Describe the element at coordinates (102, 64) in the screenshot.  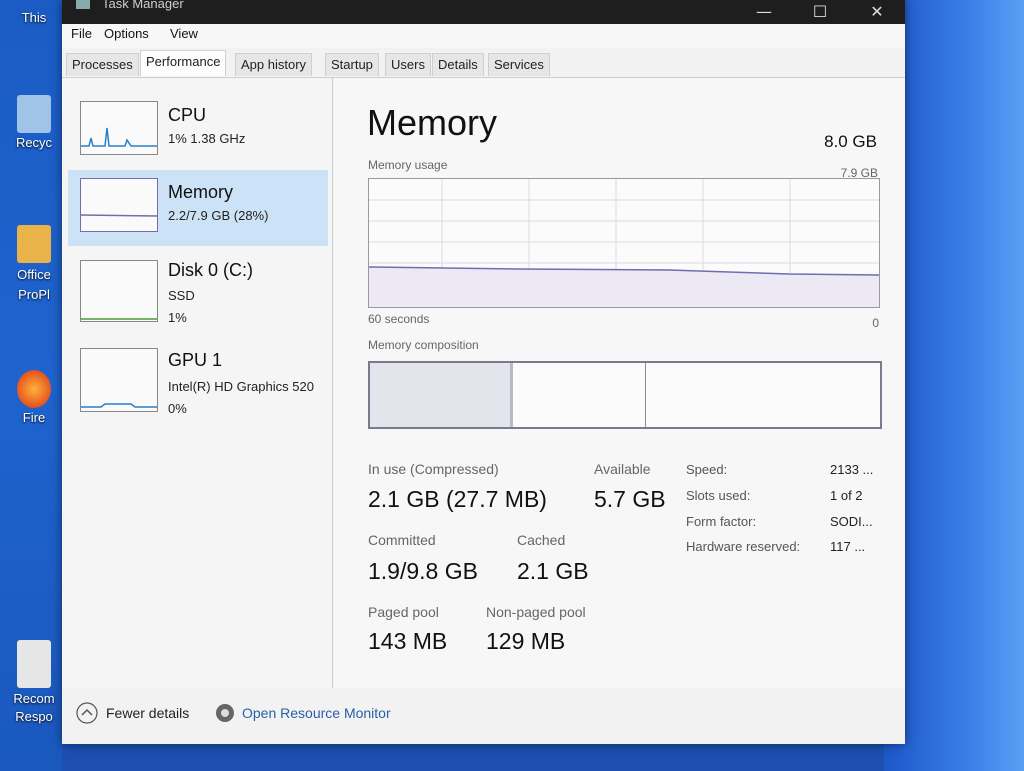
I see `tab-processes: Processes` at that location.